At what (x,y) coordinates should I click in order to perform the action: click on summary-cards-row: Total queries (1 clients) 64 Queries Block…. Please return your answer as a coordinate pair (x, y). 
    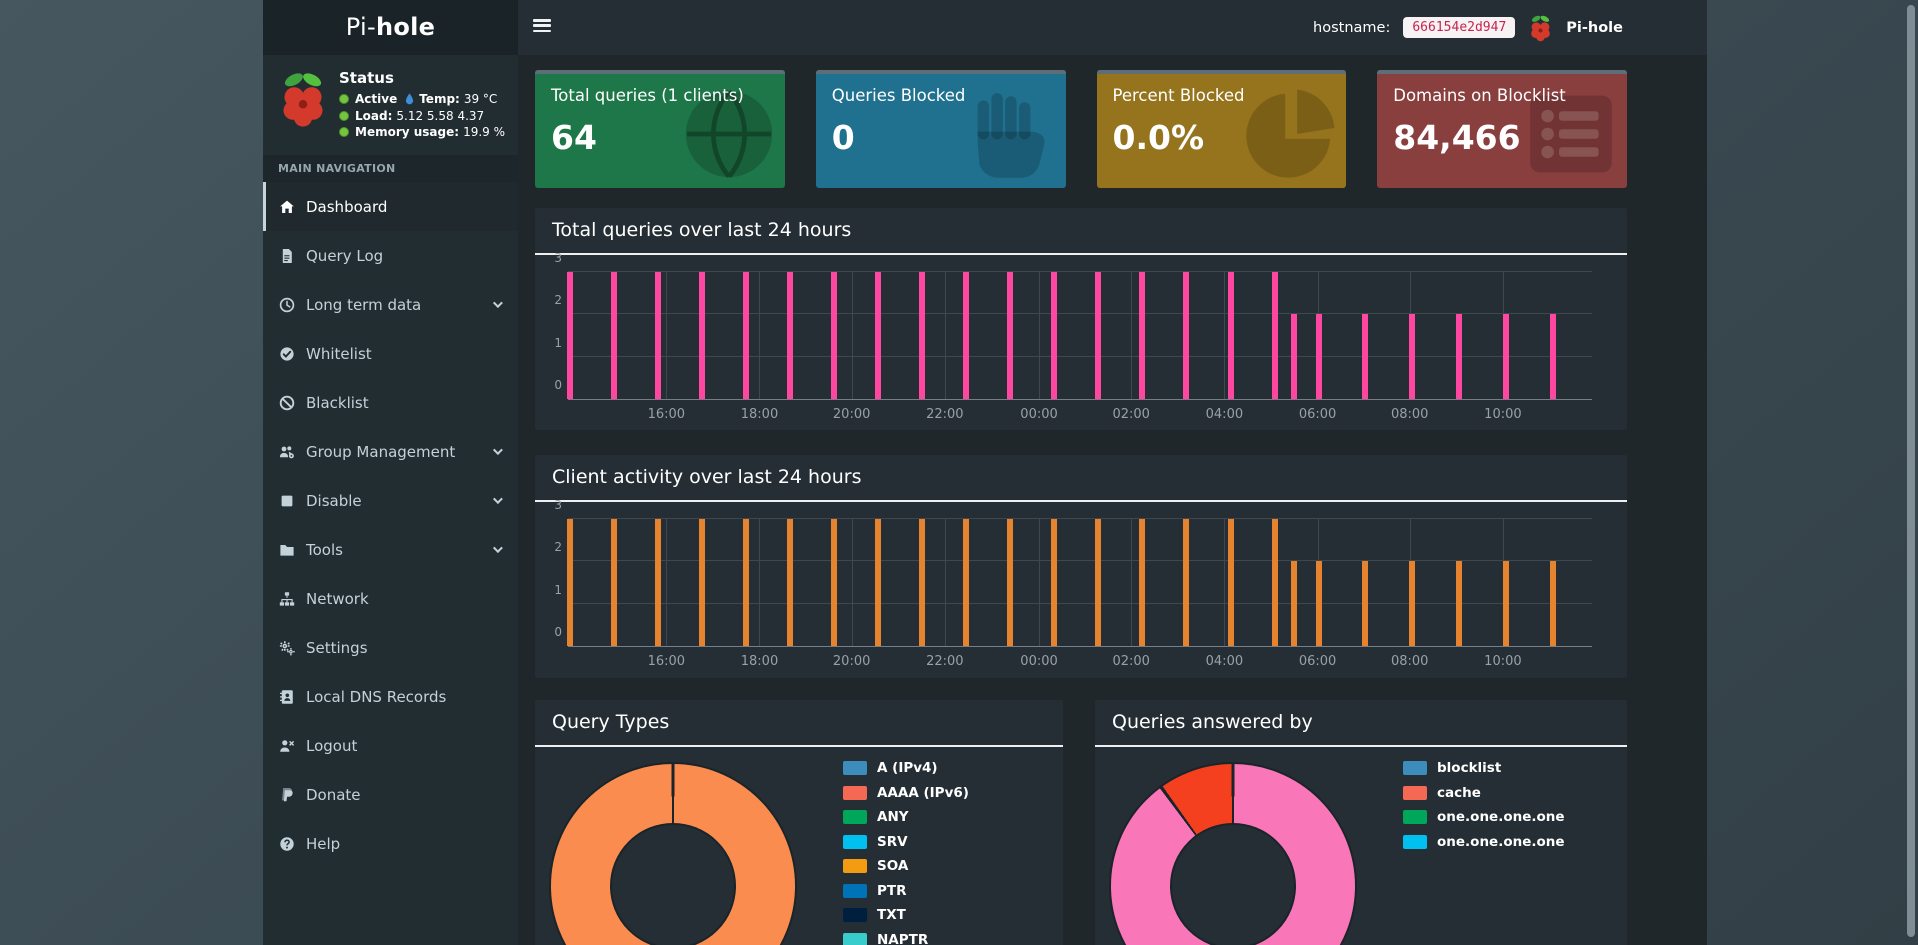
    Looking at the image, I should click on (1081, 129).